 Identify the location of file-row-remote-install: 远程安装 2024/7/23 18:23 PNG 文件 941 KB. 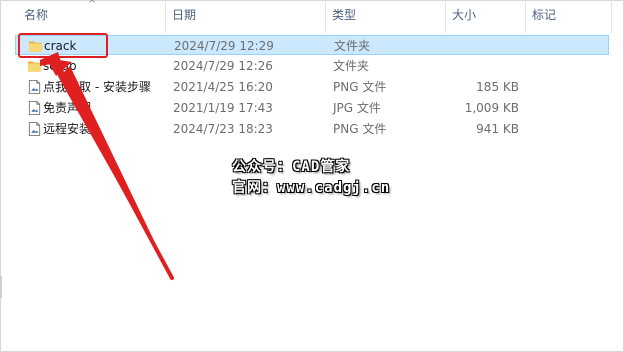
(312, 129).